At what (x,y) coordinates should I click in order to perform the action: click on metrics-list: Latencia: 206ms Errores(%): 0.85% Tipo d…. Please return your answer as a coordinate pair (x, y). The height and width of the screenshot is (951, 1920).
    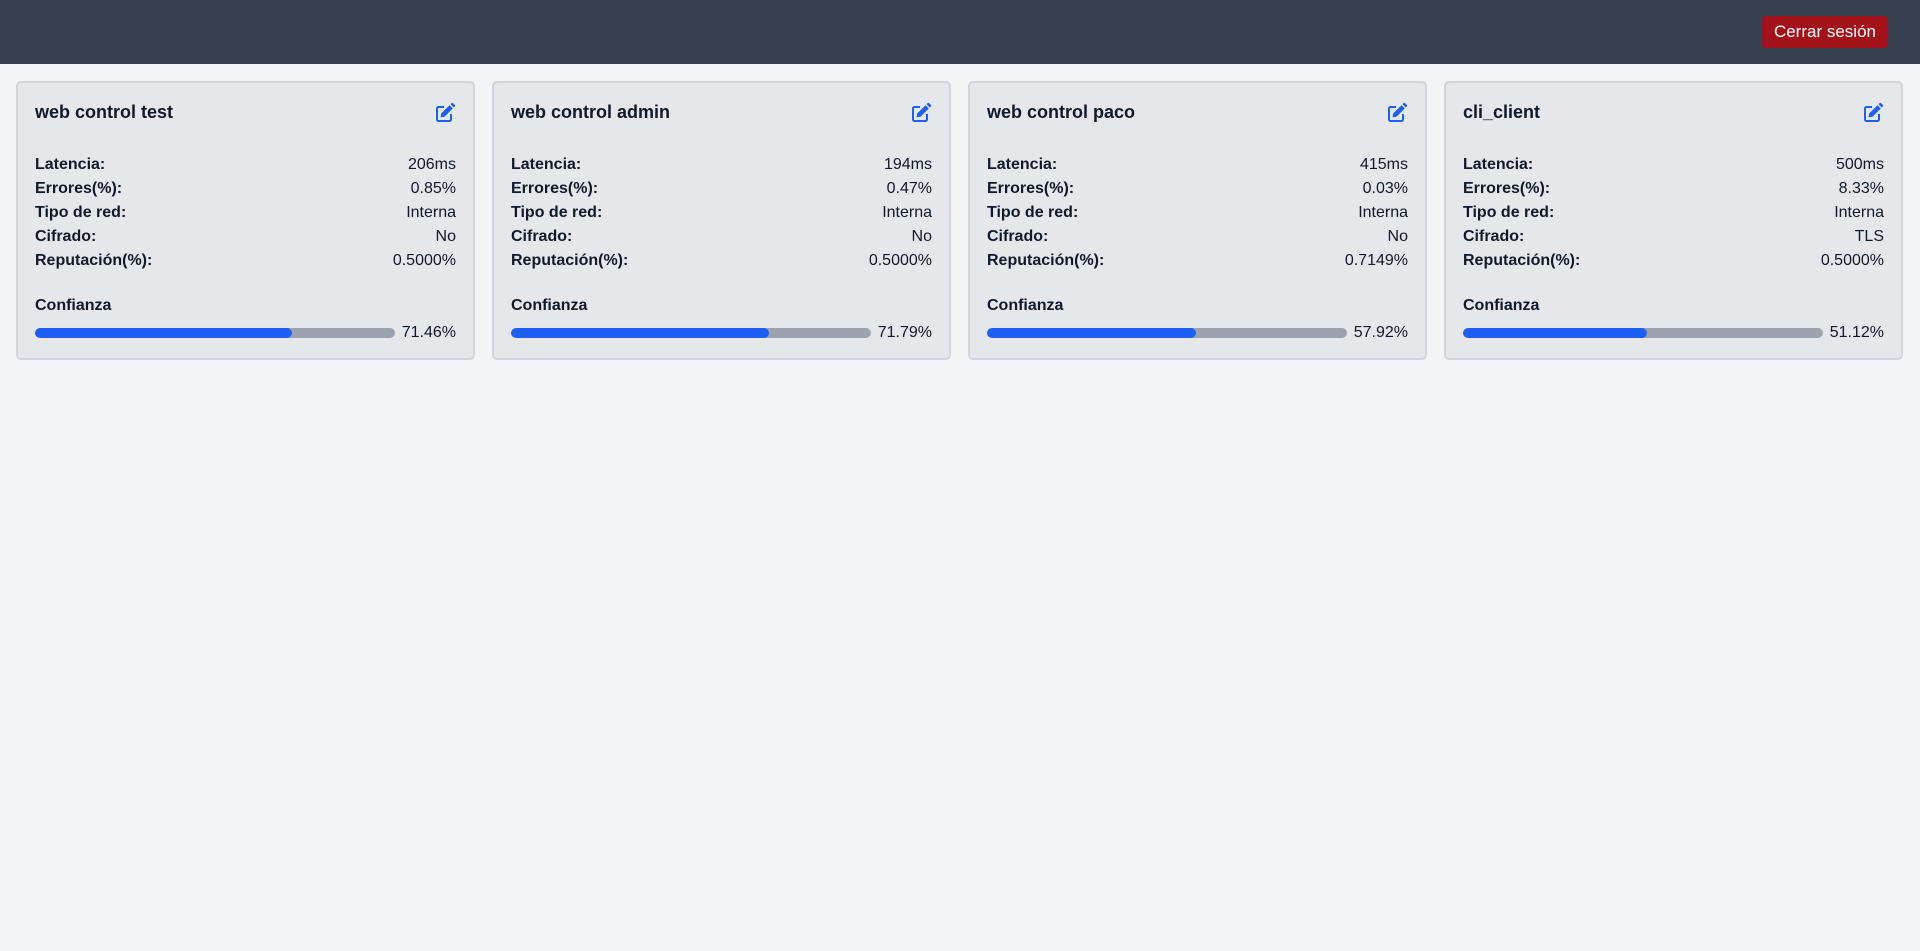
    Looking at the image, I should click on (245, 213).